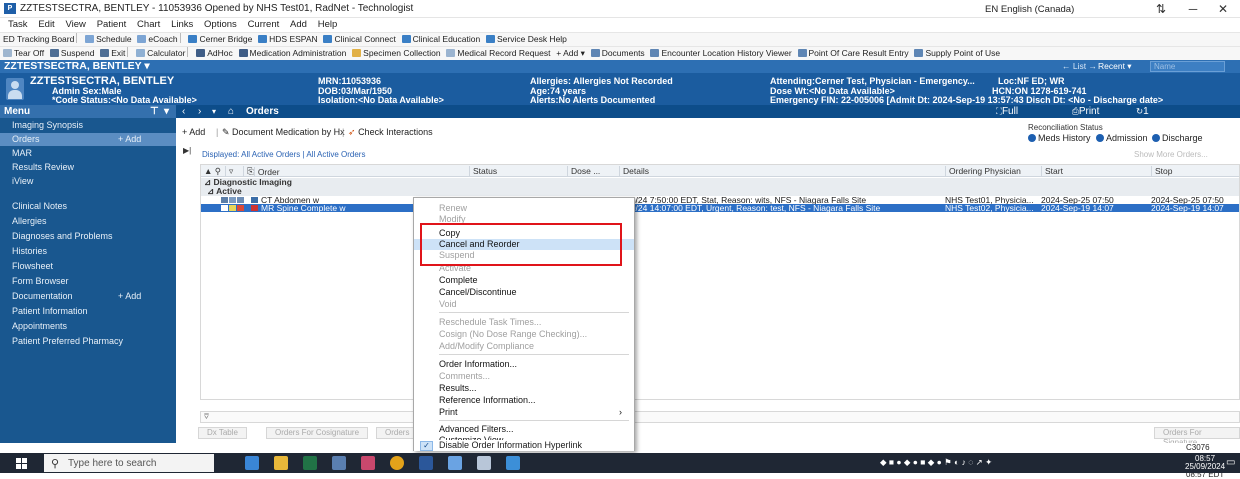 The image size is (1240, 479). What do you see at coordinates (21, 463) in the screenshot?
I see `windows-start-icon` at bounding box center [21, 463].